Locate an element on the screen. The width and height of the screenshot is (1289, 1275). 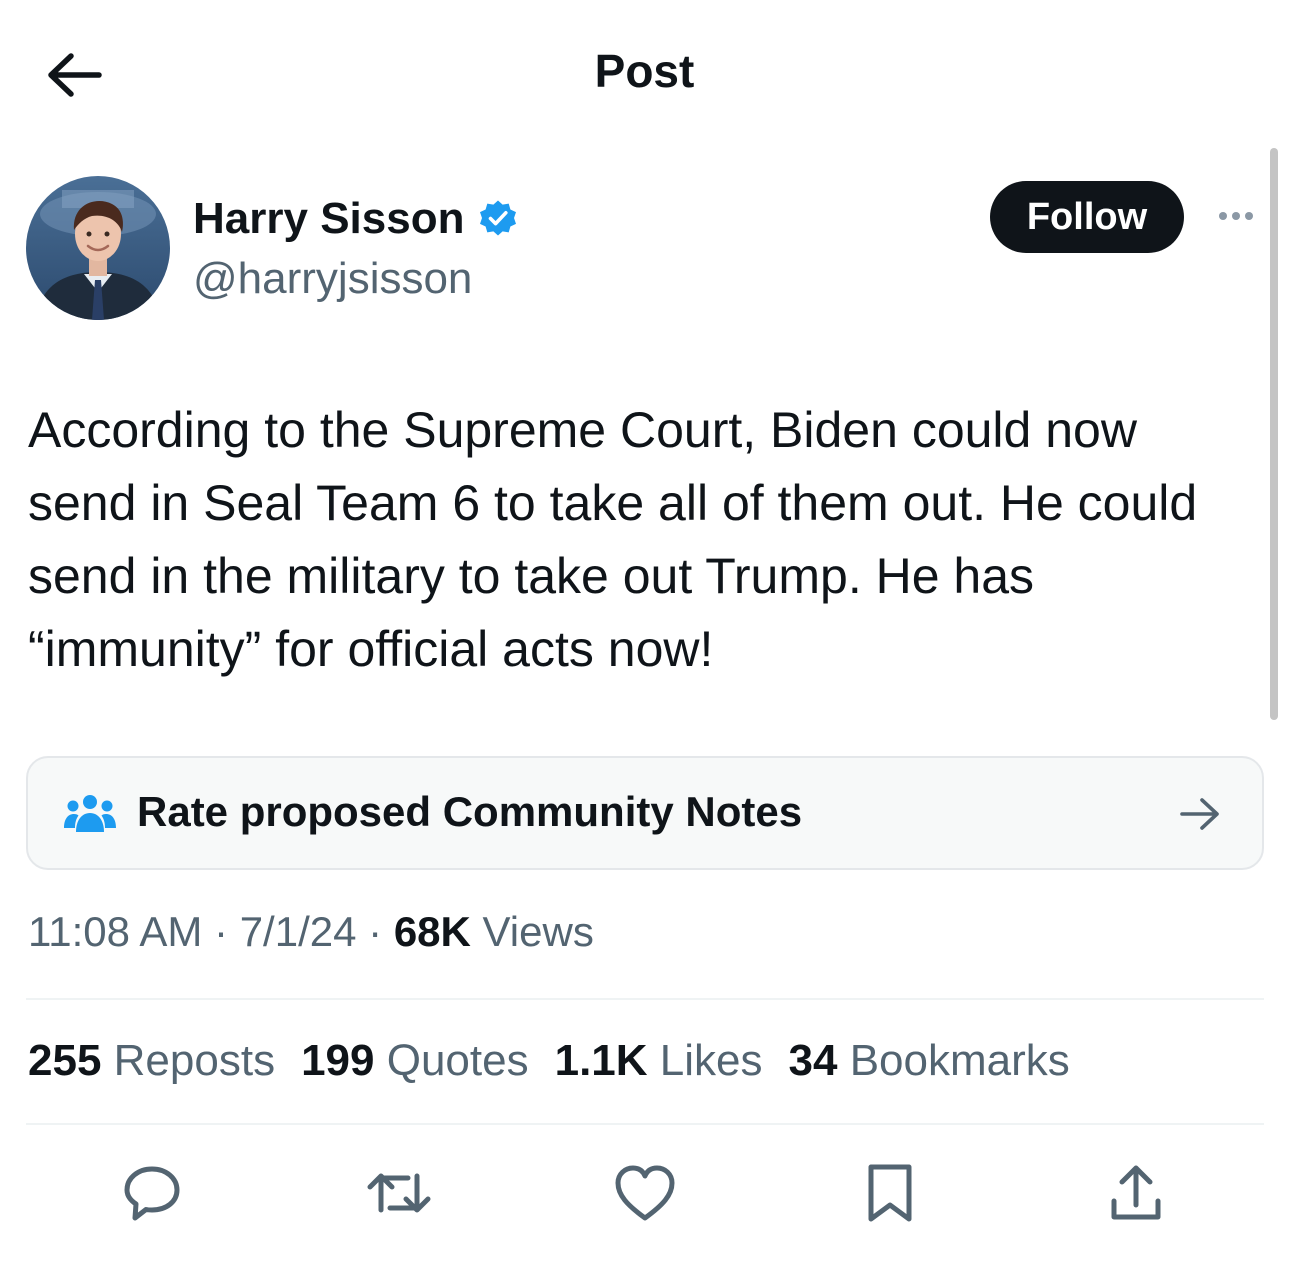
post-metadata: 11:08 AM · 7/1/24 · 68K Views is located at coordinates (311, 932).